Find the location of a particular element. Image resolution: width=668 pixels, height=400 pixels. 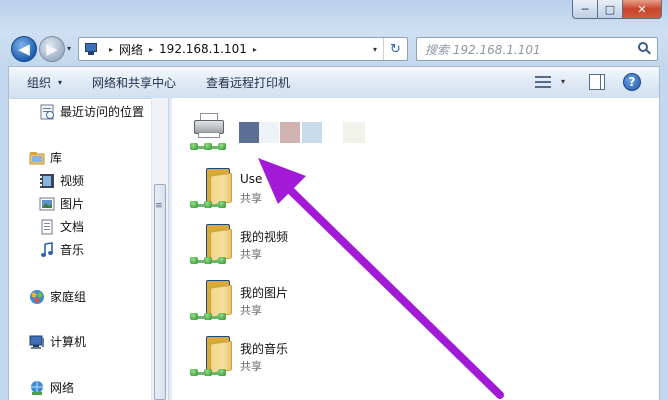

forward-button: ▶ is located at coordinates (52, 49).